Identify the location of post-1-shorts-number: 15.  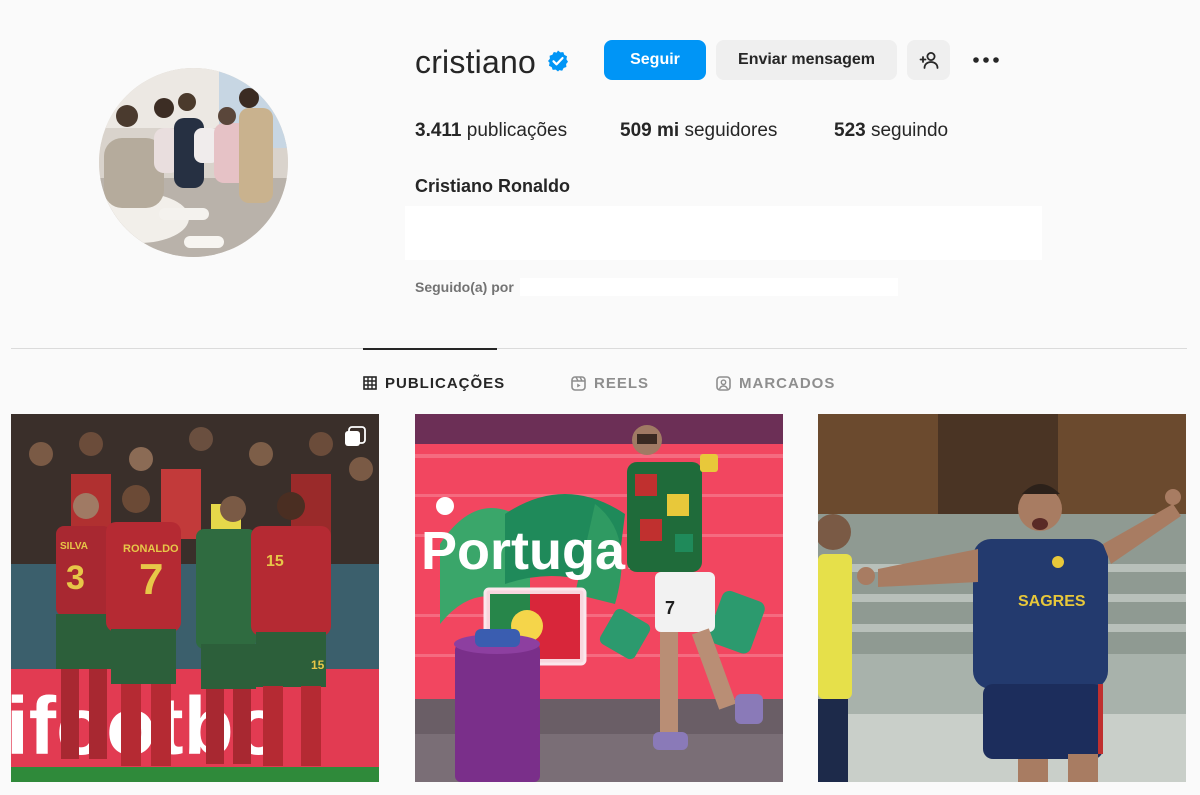
(318, 665).